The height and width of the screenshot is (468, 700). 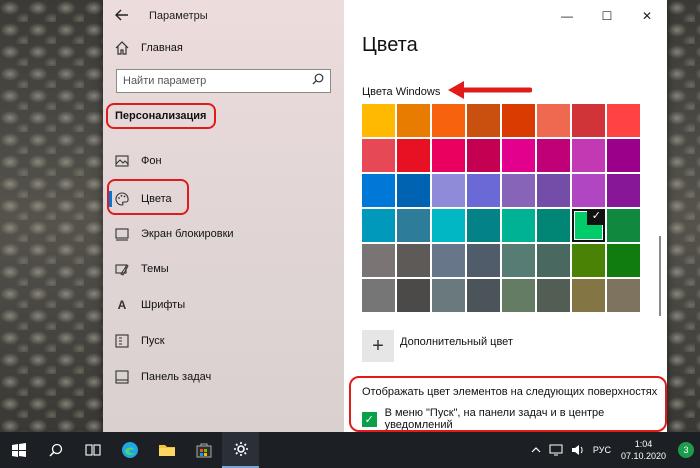 What do you see at coordinates (162, 48) in the screenshot?
I see `sidebar-item-label: Главная` at bounding box center [162, 48].